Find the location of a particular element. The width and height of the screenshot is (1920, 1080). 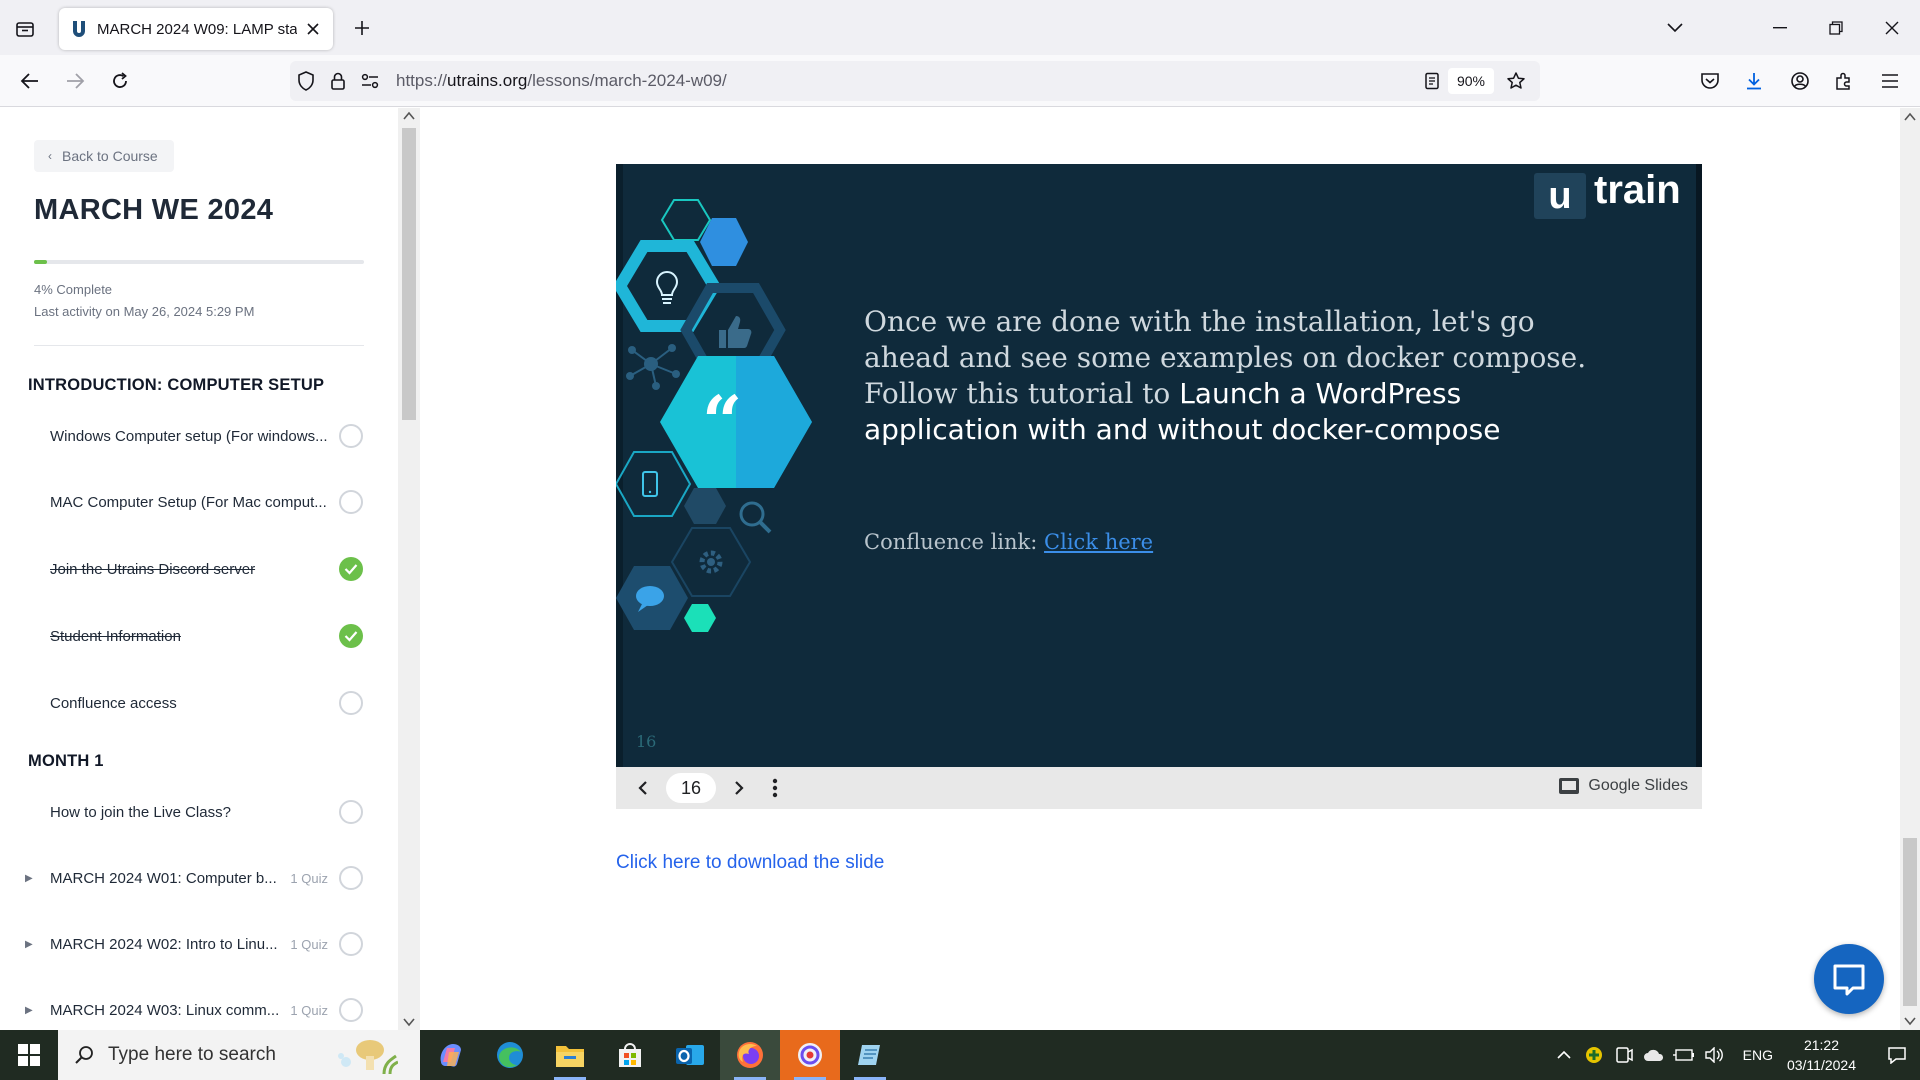

battery-icon is located at coordinates (1684, 1055).